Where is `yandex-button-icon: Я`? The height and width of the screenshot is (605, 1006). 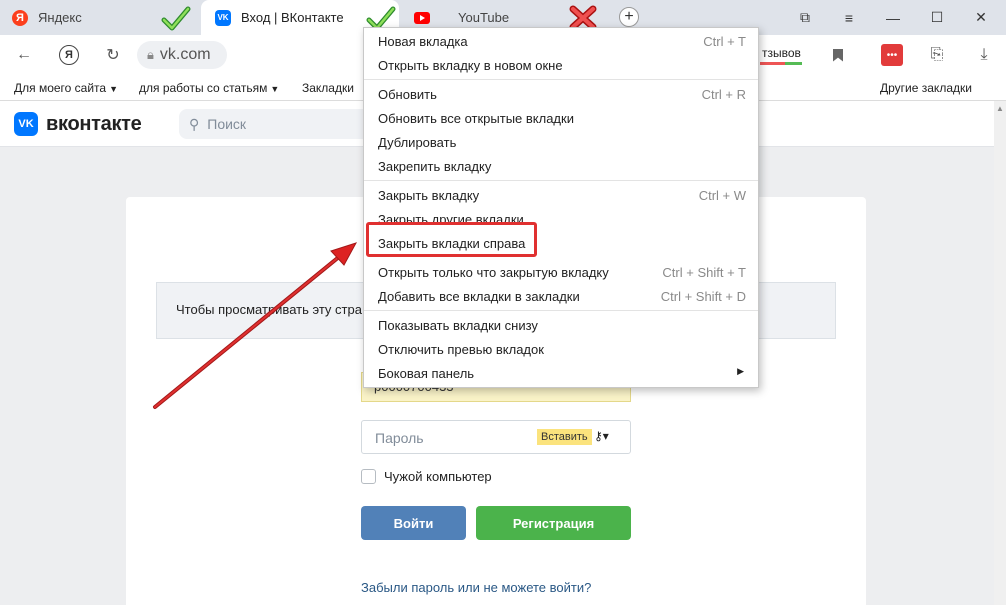
yandex-button-icon: Я is located at coordinates (69, 55).